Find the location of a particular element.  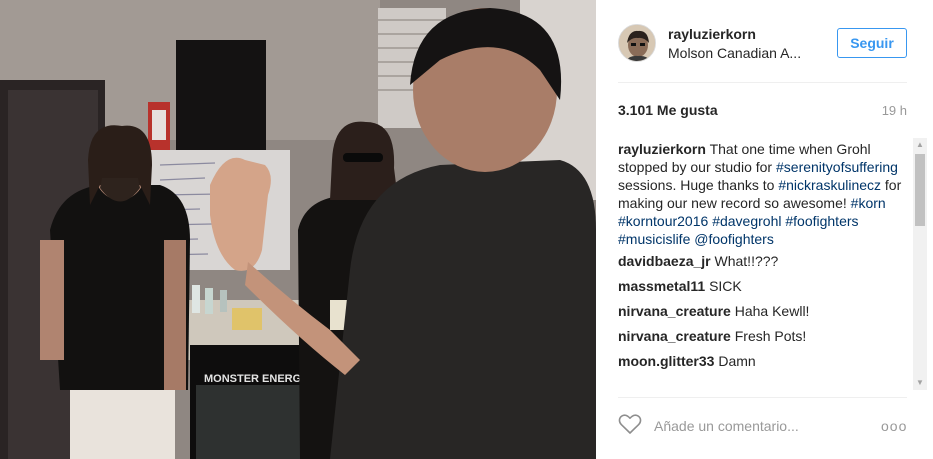

post-author-username: rayluzierkorn is located at coordinates (712, 34).